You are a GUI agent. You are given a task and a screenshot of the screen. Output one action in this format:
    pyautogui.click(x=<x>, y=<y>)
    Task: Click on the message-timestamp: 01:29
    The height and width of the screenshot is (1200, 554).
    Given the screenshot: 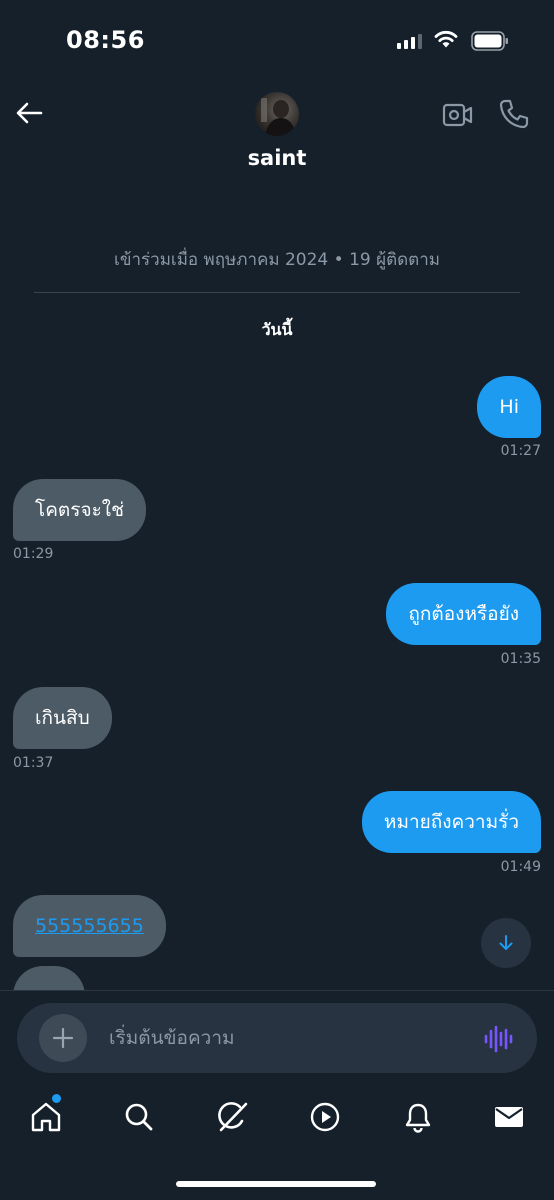 What is the action you would take?
    pyautogui.click(x=33, y=554)
    